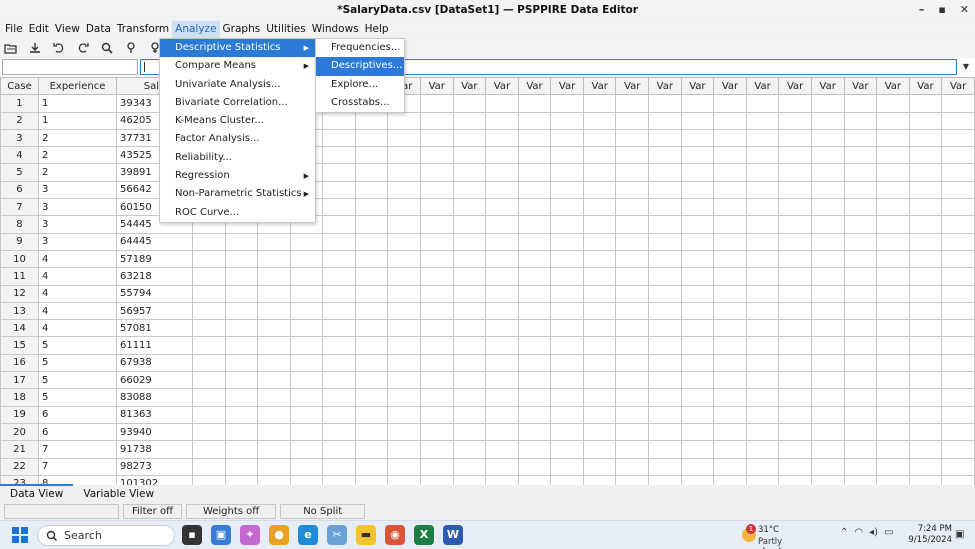 Image resolution: width=975 pixels, height=549 pixels. I want to click on notification-icon: ▣, so click(959, 534).